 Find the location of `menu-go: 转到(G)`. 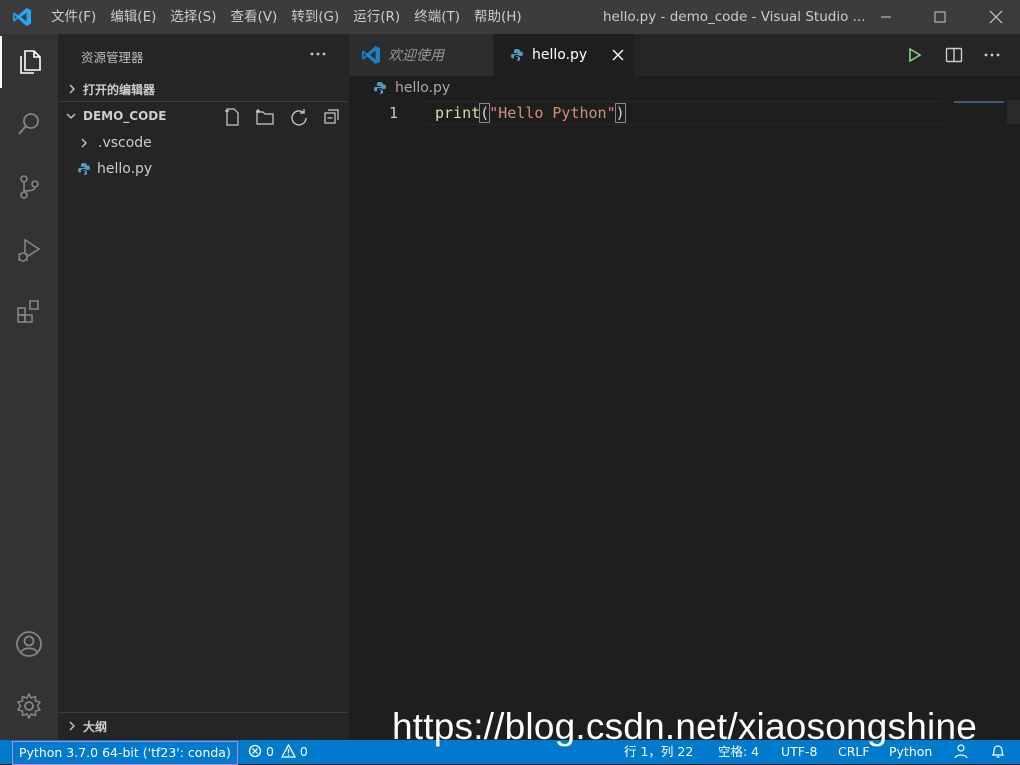

menu-go: 转到(G) is located at coordinates (315, 17).